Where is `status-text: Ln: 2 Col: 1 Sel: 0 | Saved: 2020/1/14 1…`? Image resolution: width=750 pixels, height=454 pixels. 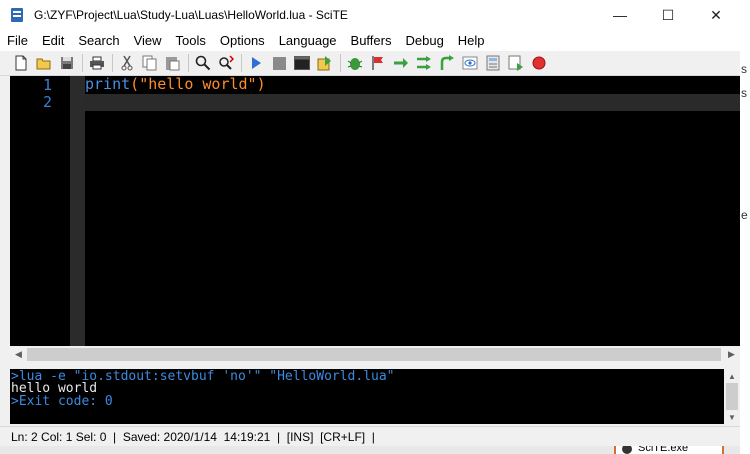
status-text: Ln: 2 Col: 1 Sel: 0 | Saved: 2020/1/14 1… is located at coordinates (193, 436).